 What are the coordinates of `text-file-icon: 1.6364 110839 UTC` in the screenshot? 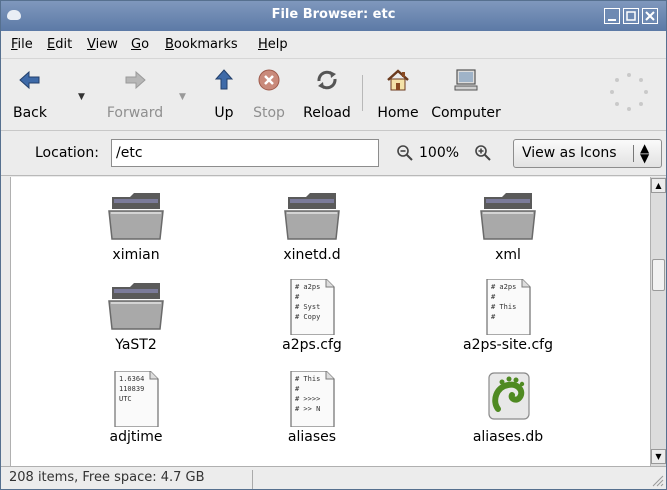 It's located at (136, 399).